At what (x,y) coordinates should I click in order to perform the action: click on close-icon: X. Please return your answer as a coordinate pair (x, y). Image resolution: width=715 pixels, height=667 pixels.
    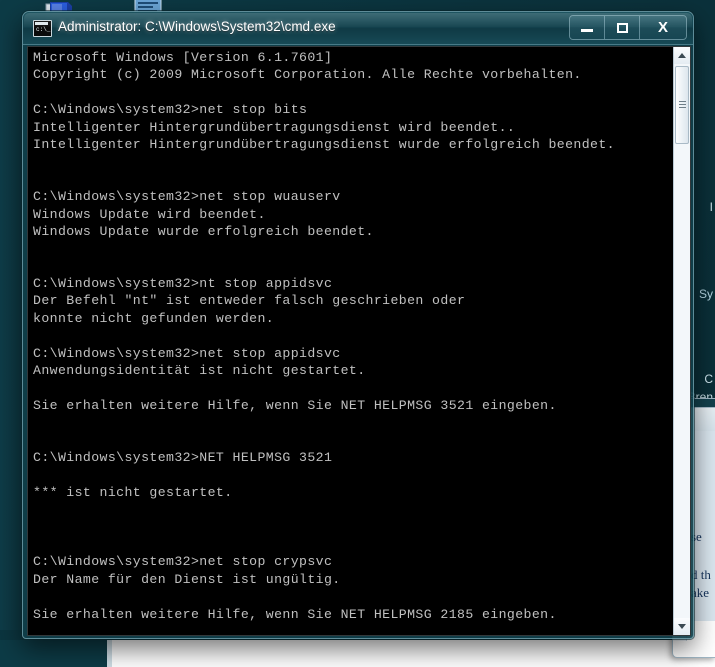
    Looking at the image, I should click on (662, 27).